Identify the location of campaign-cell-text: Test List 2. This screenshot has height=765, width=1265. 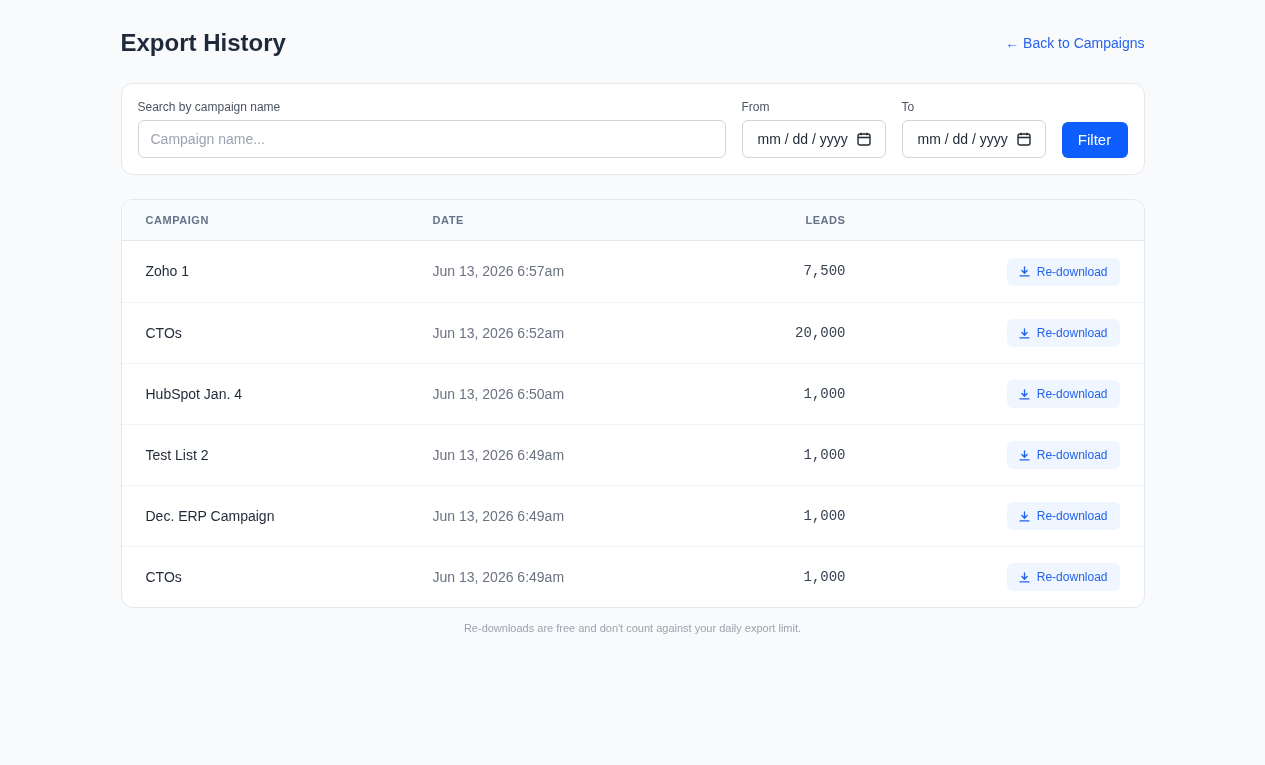
(177, 455).